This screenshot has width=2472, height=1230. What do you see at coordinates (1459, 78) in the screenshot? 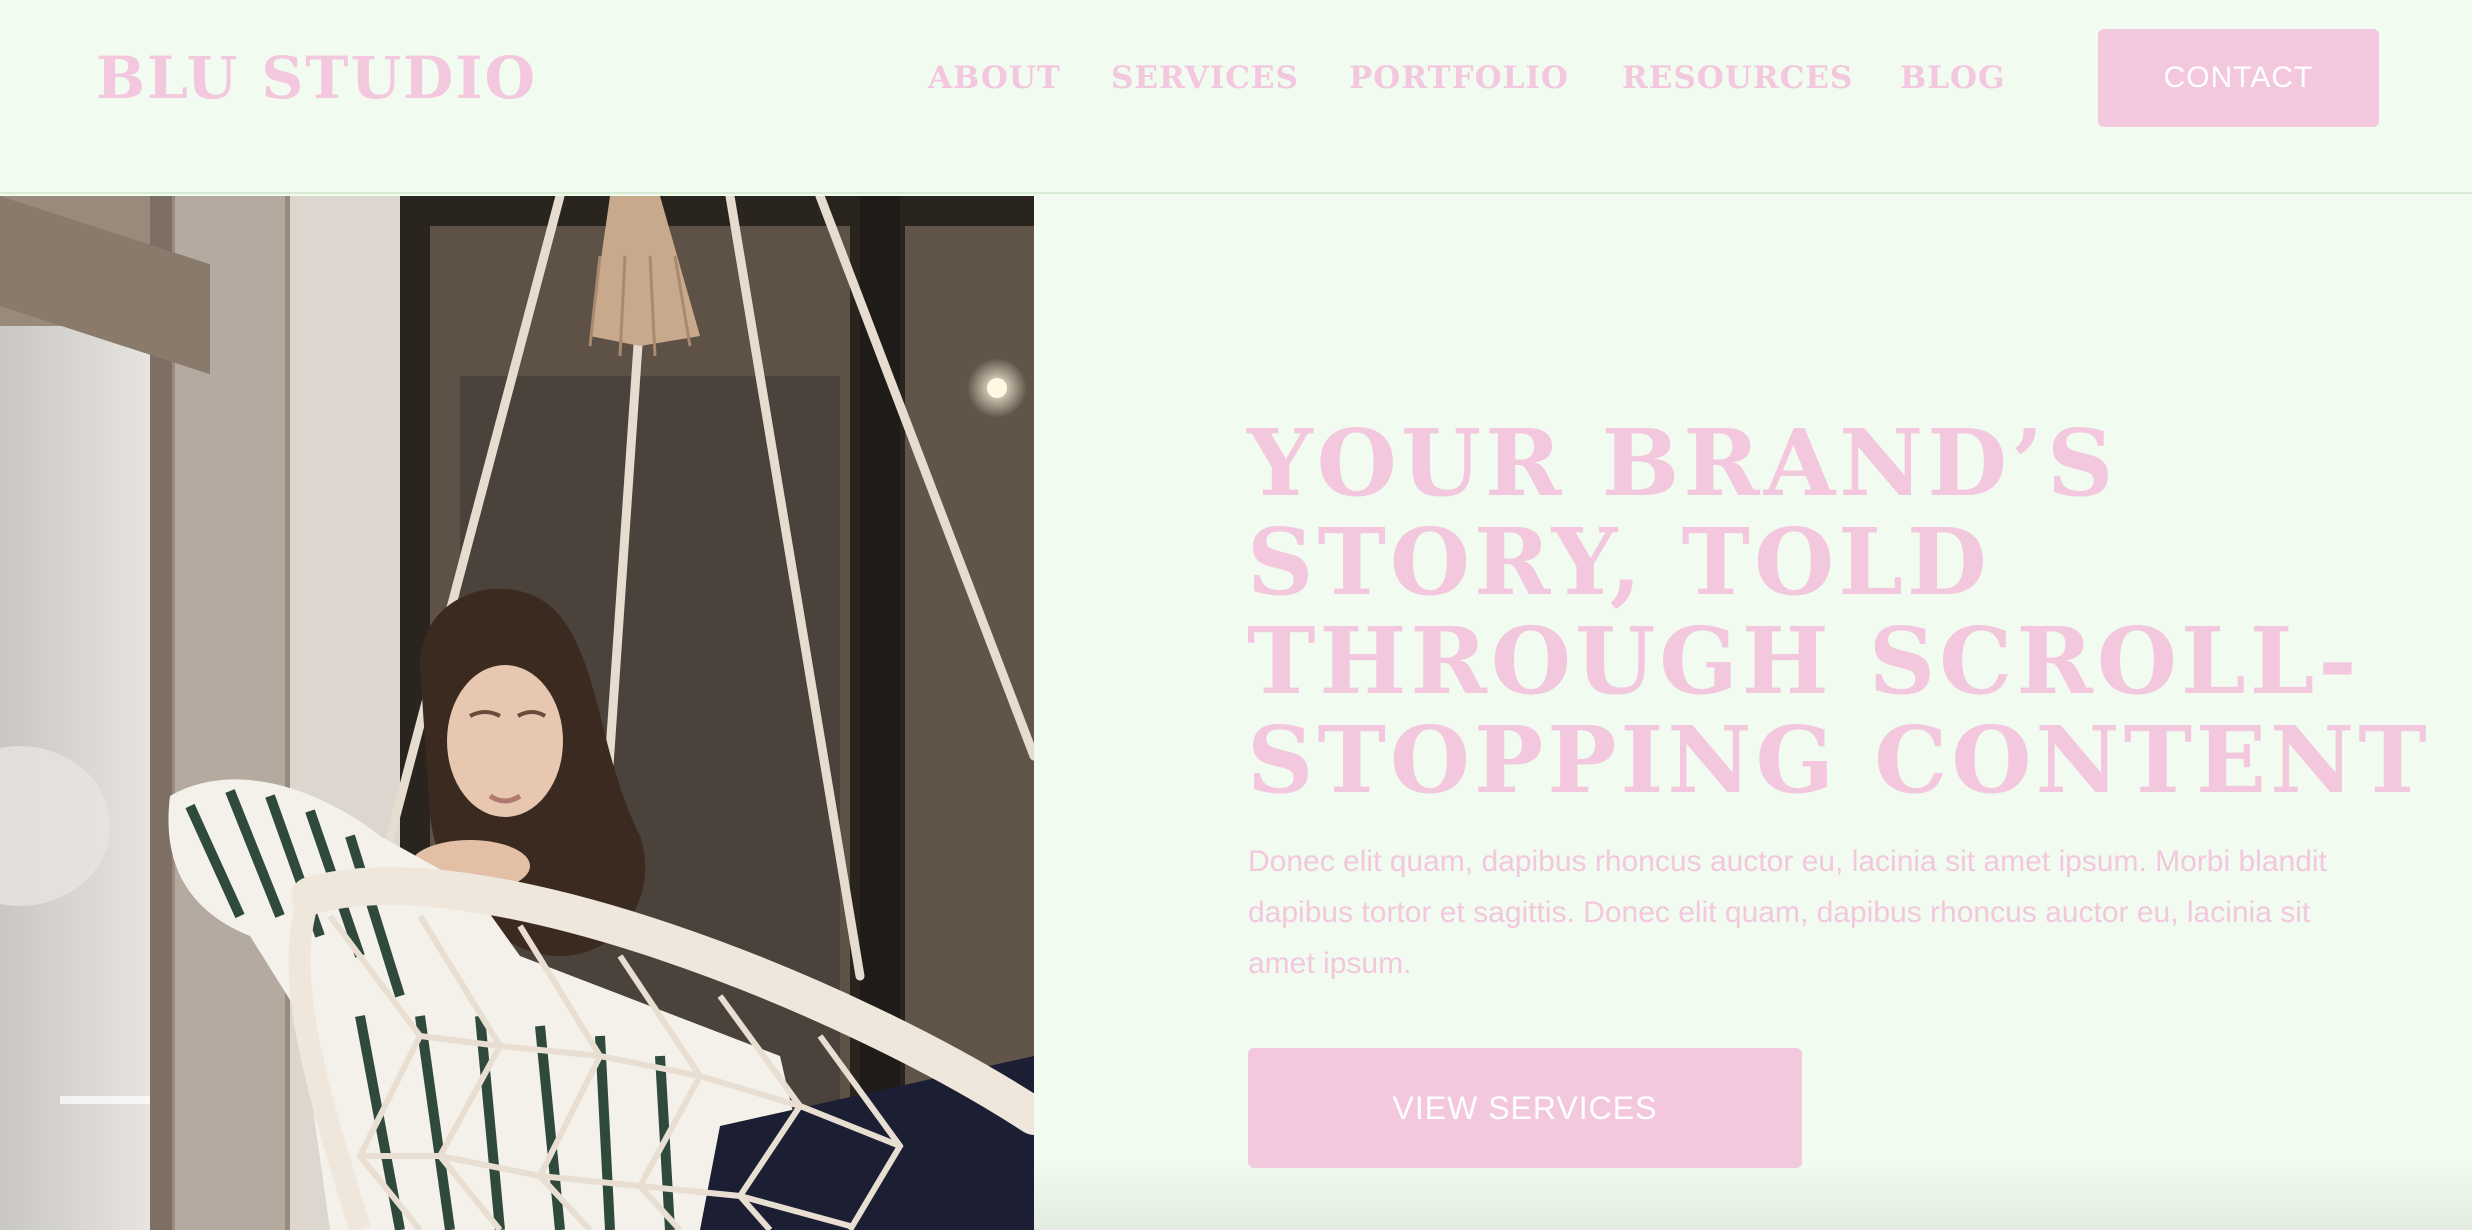
I see `nav-item-portfolio: PORTFOLIO` at bounding box center [1459, 78].